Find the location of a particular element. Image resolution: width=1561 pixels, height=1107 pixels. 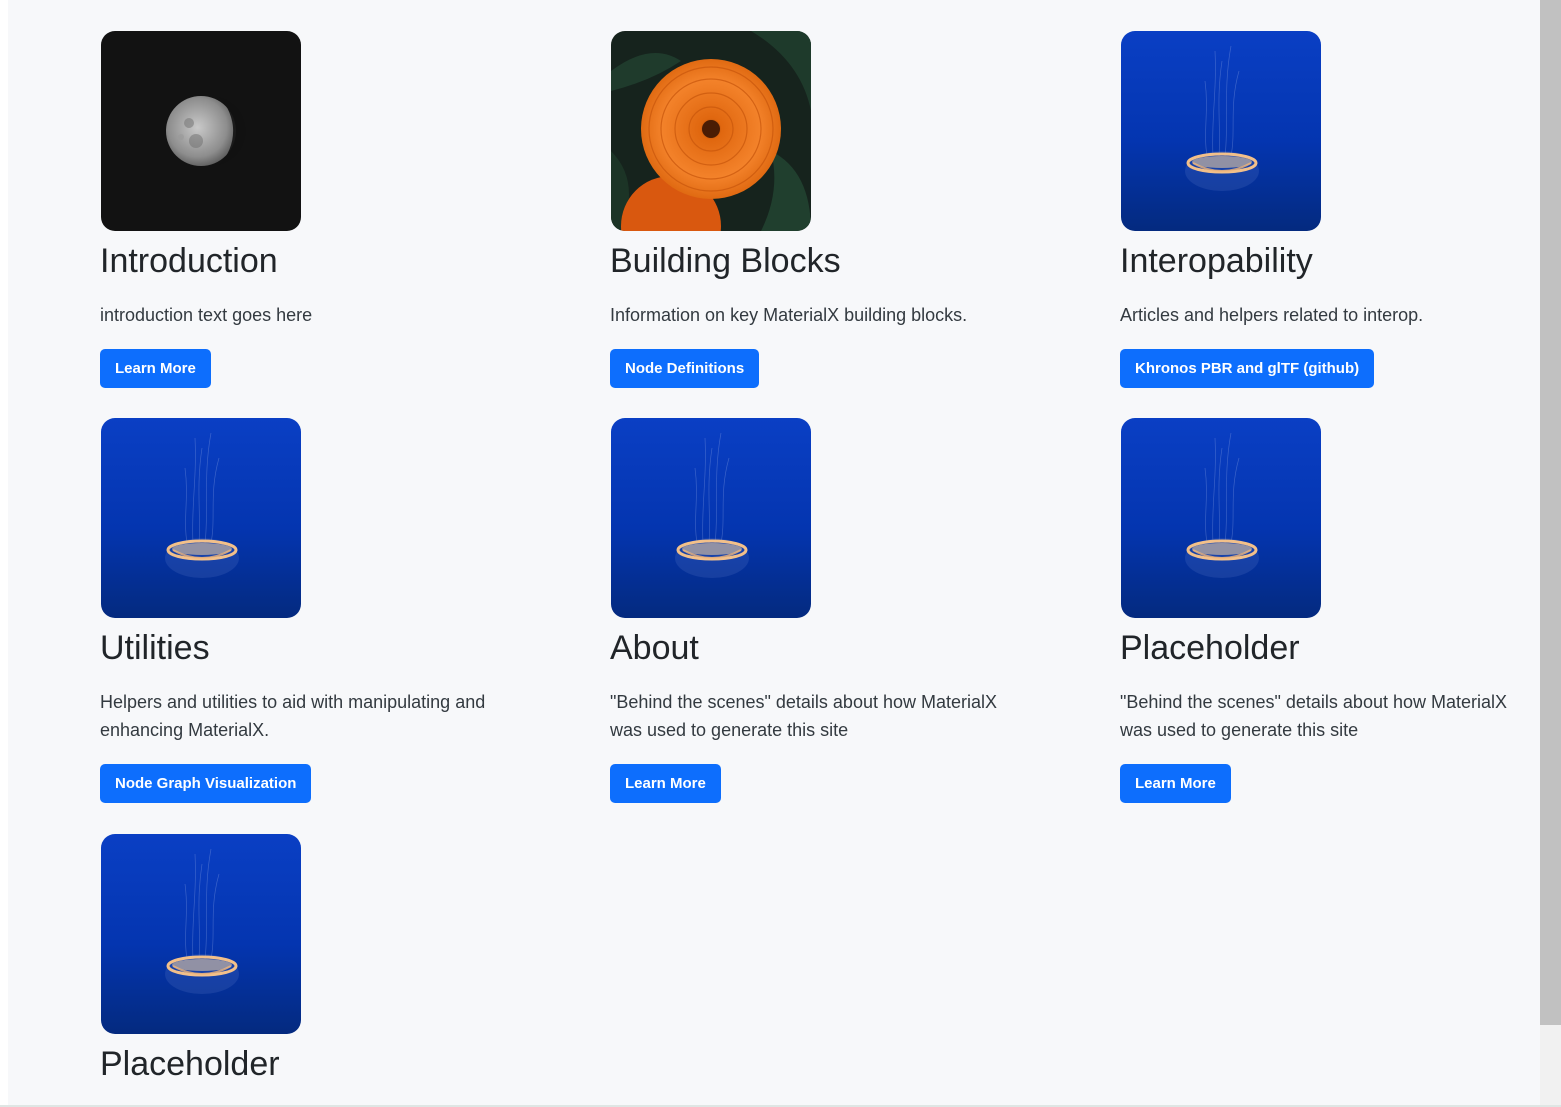

moon-image is located at coordinates (201, 131).